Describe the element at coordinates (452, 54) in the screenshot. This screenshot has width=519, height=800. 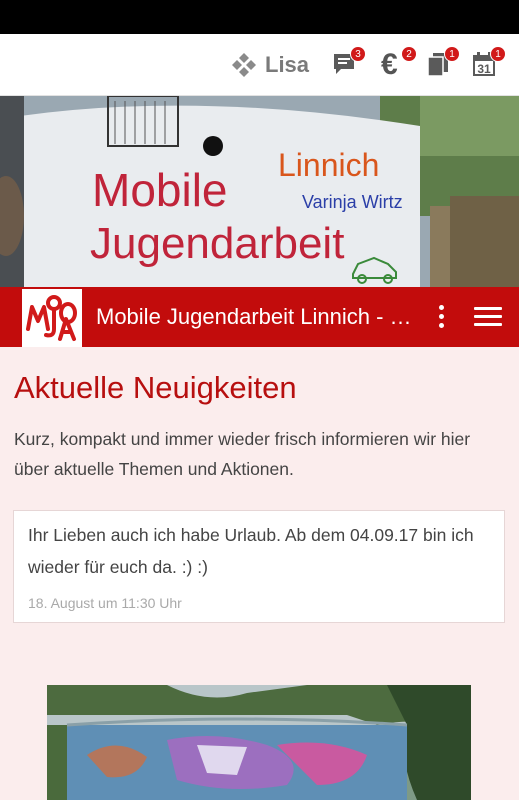
I see `documents-badge: 1` at that location.